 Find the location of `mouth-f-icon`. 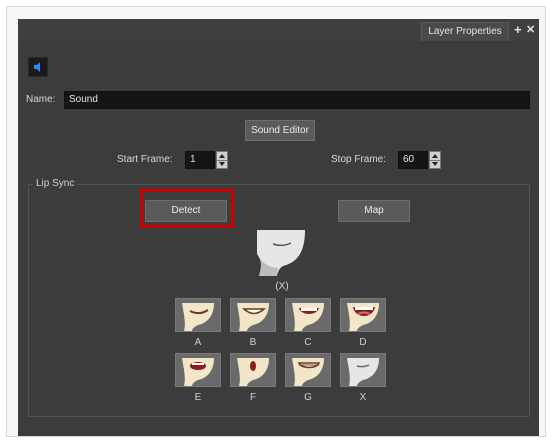

mouth-f-icon is located at coordinates (253, 370).